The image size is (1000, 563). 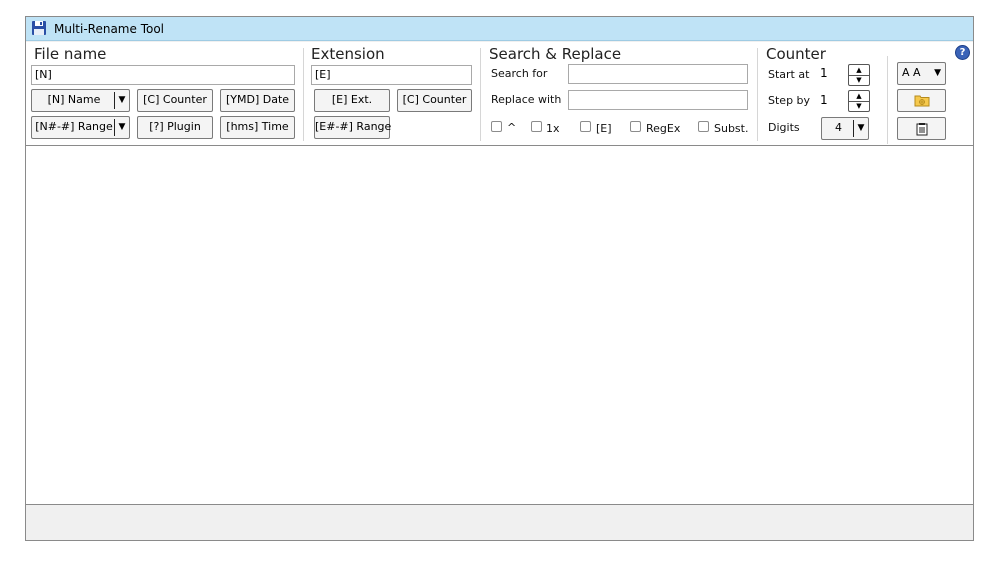 I want to click on digits-value: 4, so click(x=838, y=127).